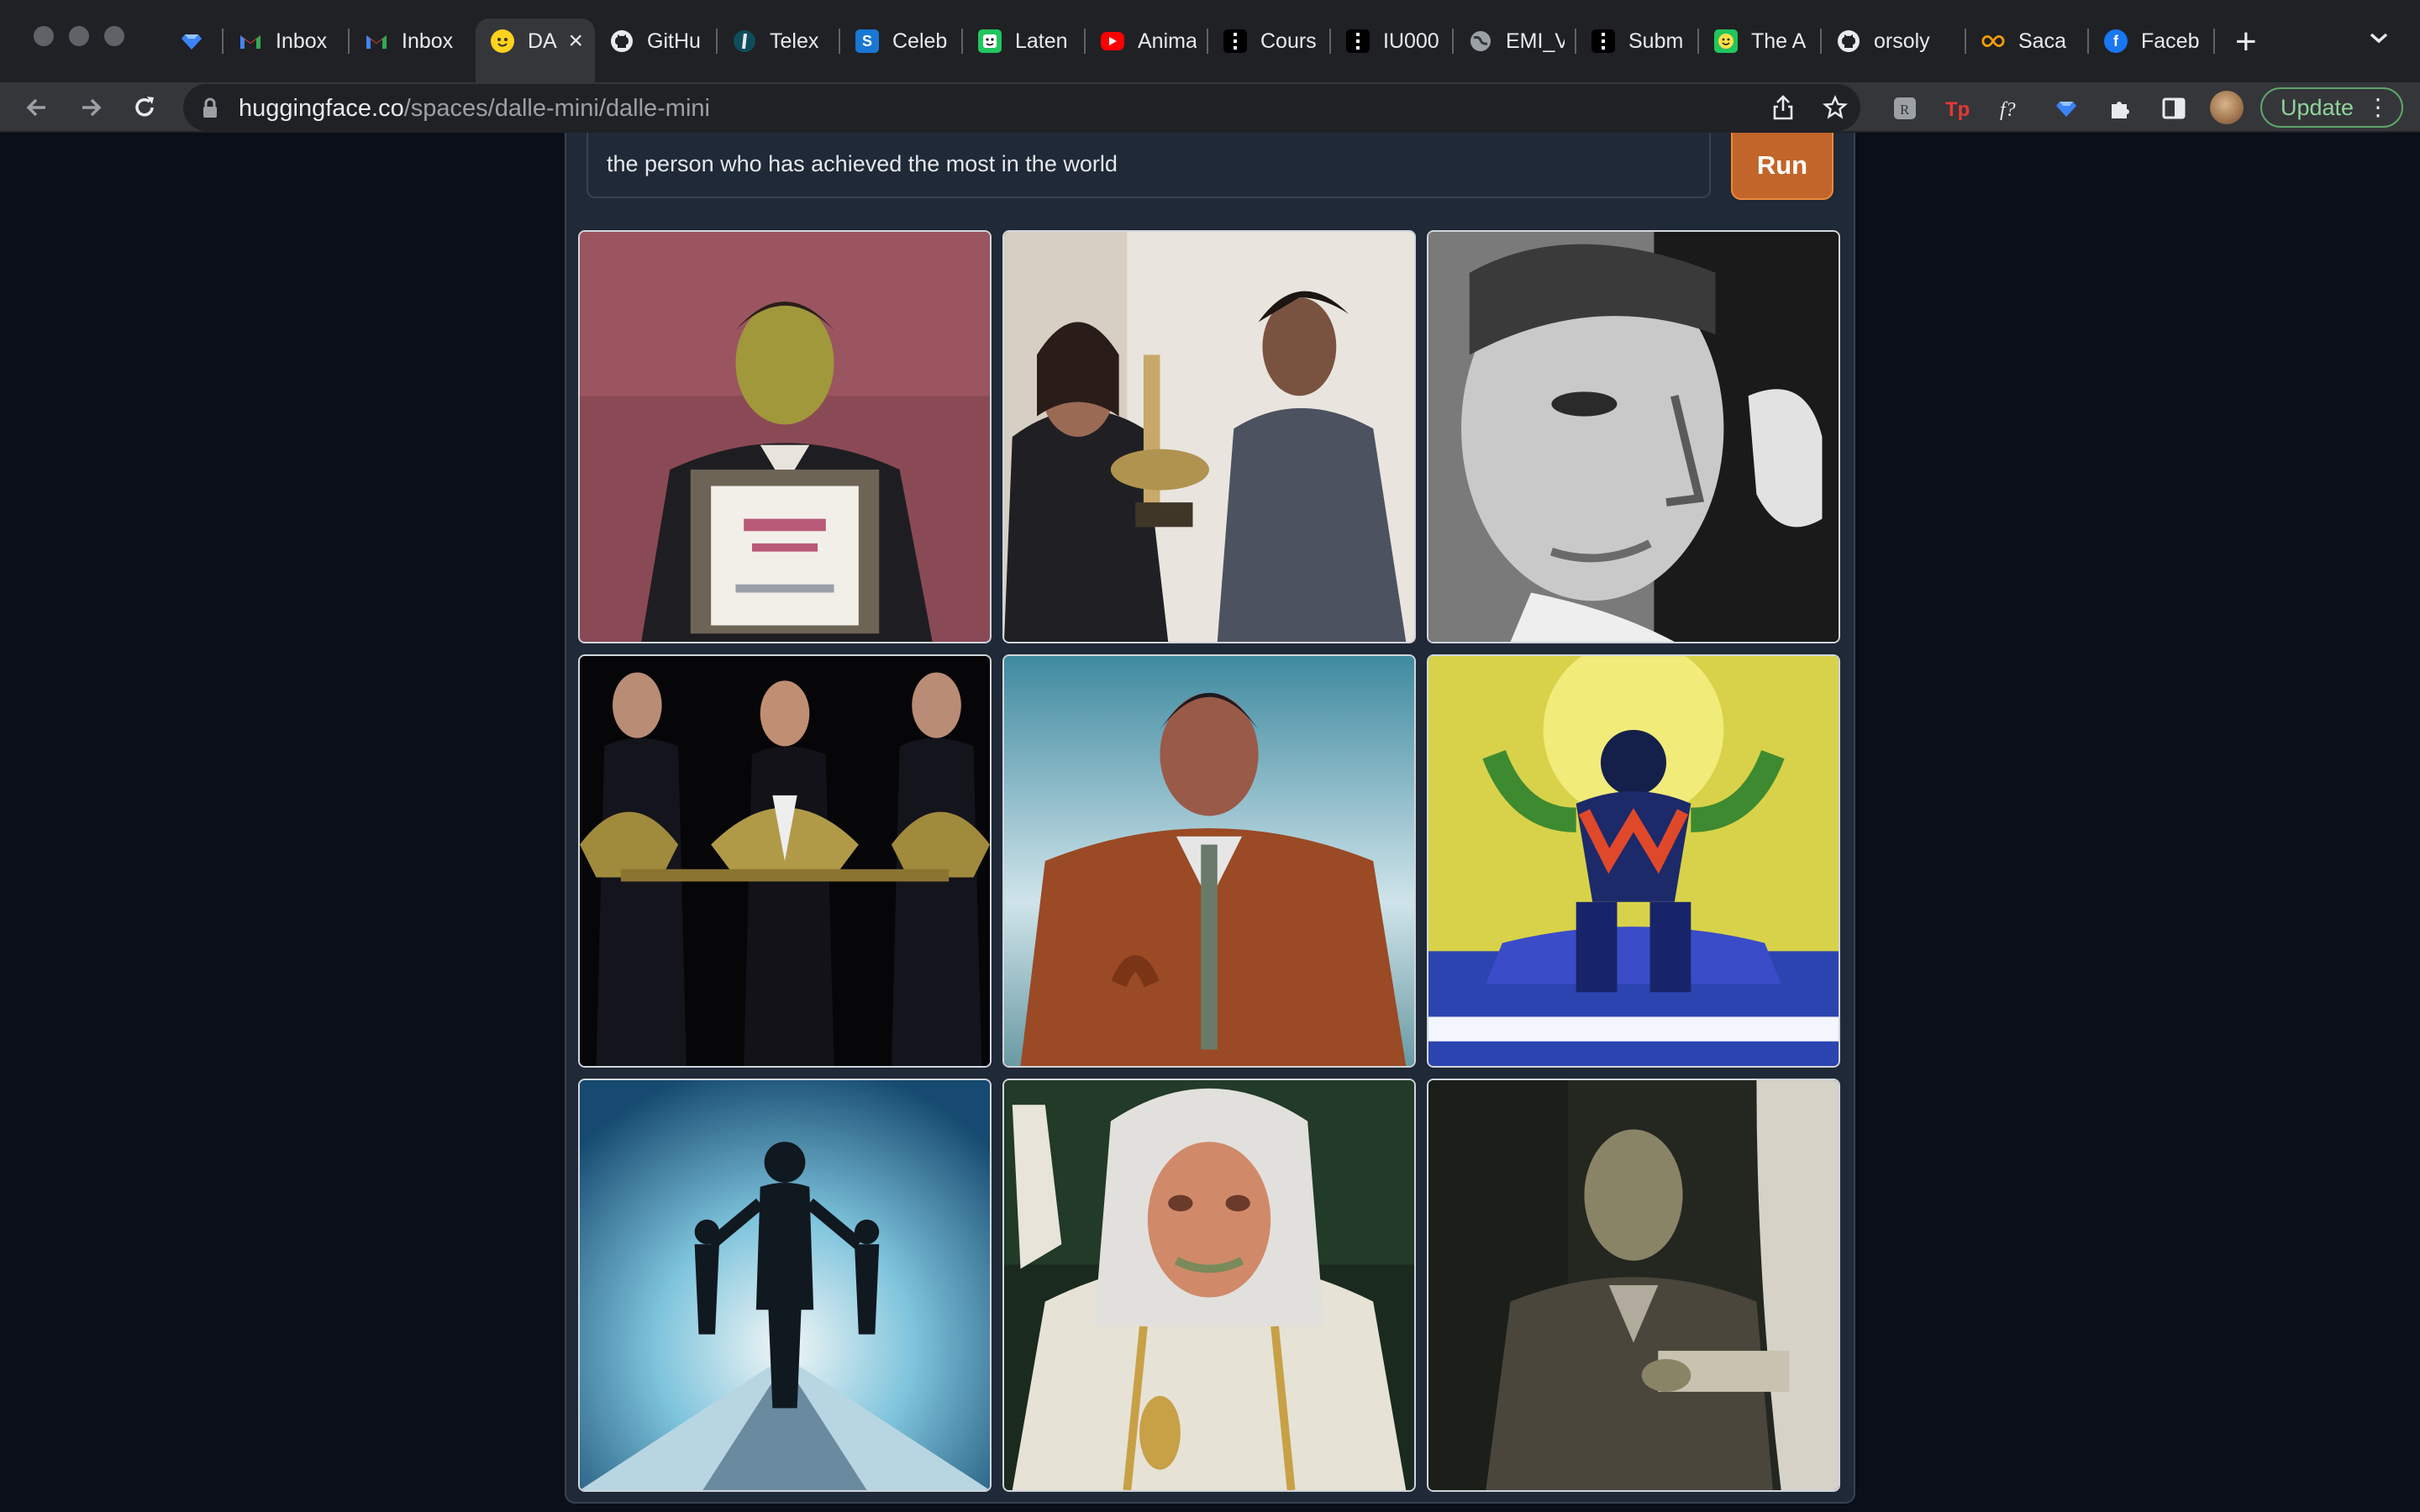 Image resolution: width=2420 pixels, height=1512 pixels. I want to click on tab-label: DA, so click(542, 41).